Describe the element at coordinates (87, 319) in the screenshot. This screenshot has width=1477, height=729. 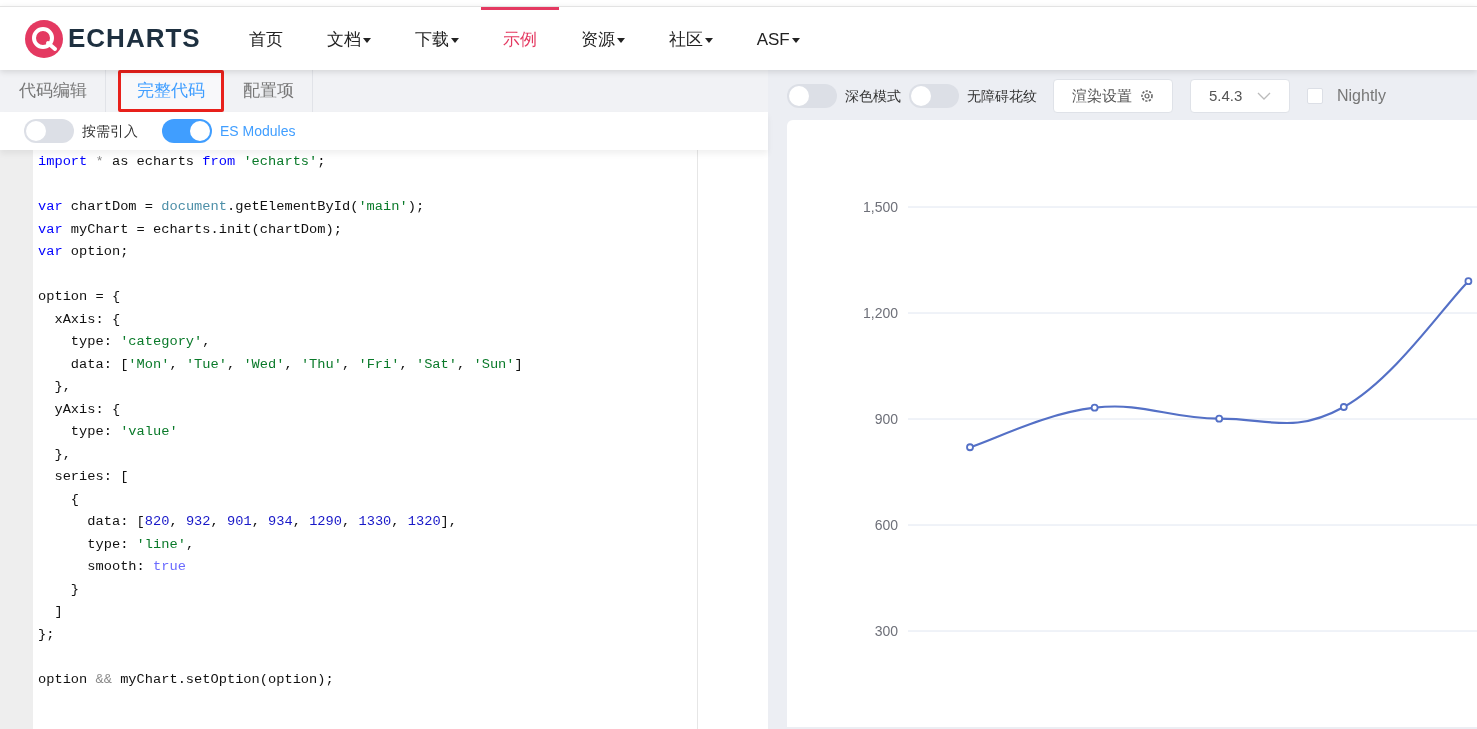
I see `code-line: xAxis: {` at that location.